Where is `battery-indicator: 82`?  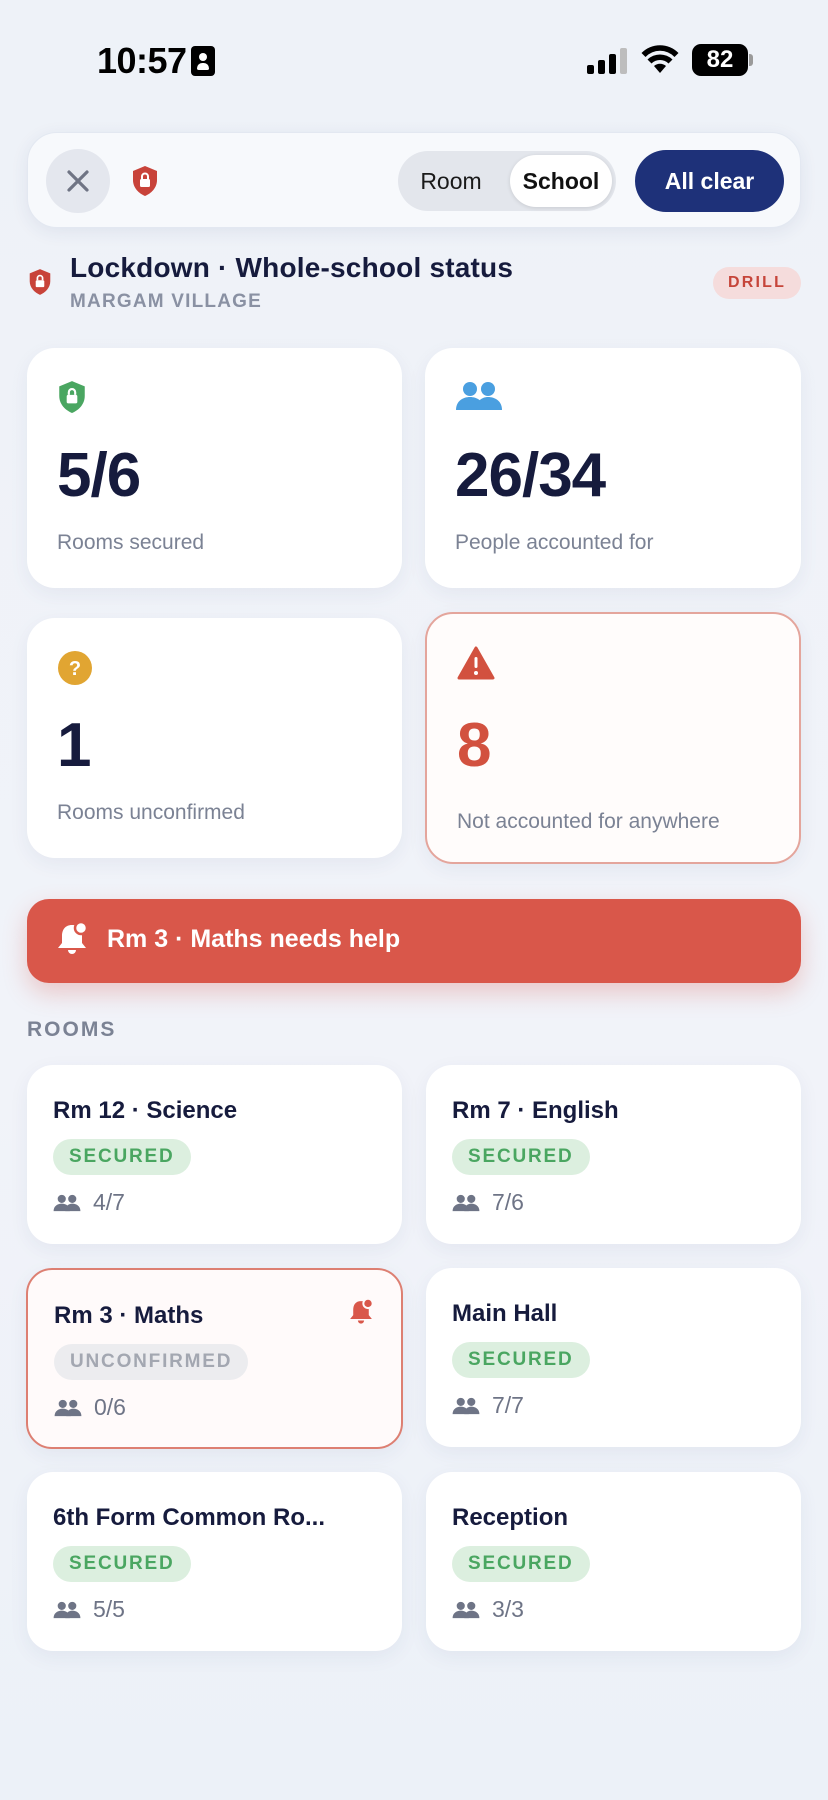
battery-indicator: 82 is located at coordinates (720, 60).